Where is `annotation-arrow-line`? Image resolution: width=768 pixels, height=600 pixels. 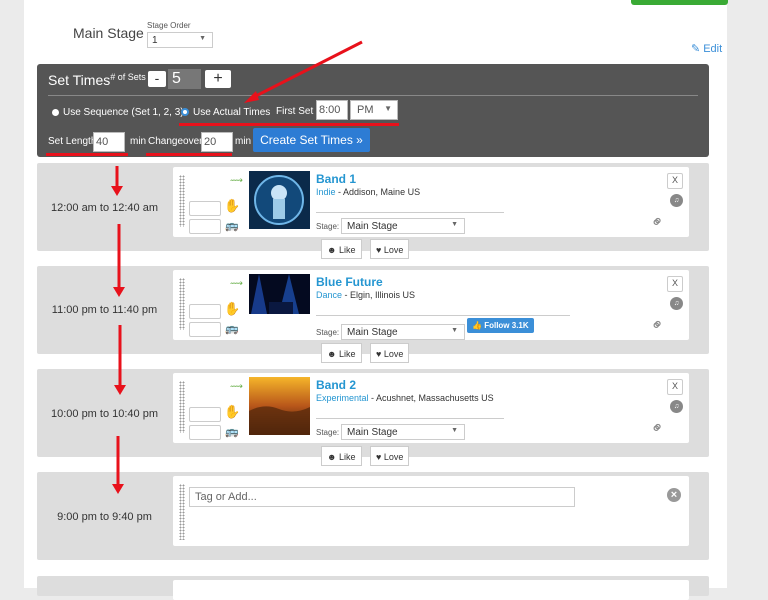
annotation-arrow-line is located at coordinates (307, 70).